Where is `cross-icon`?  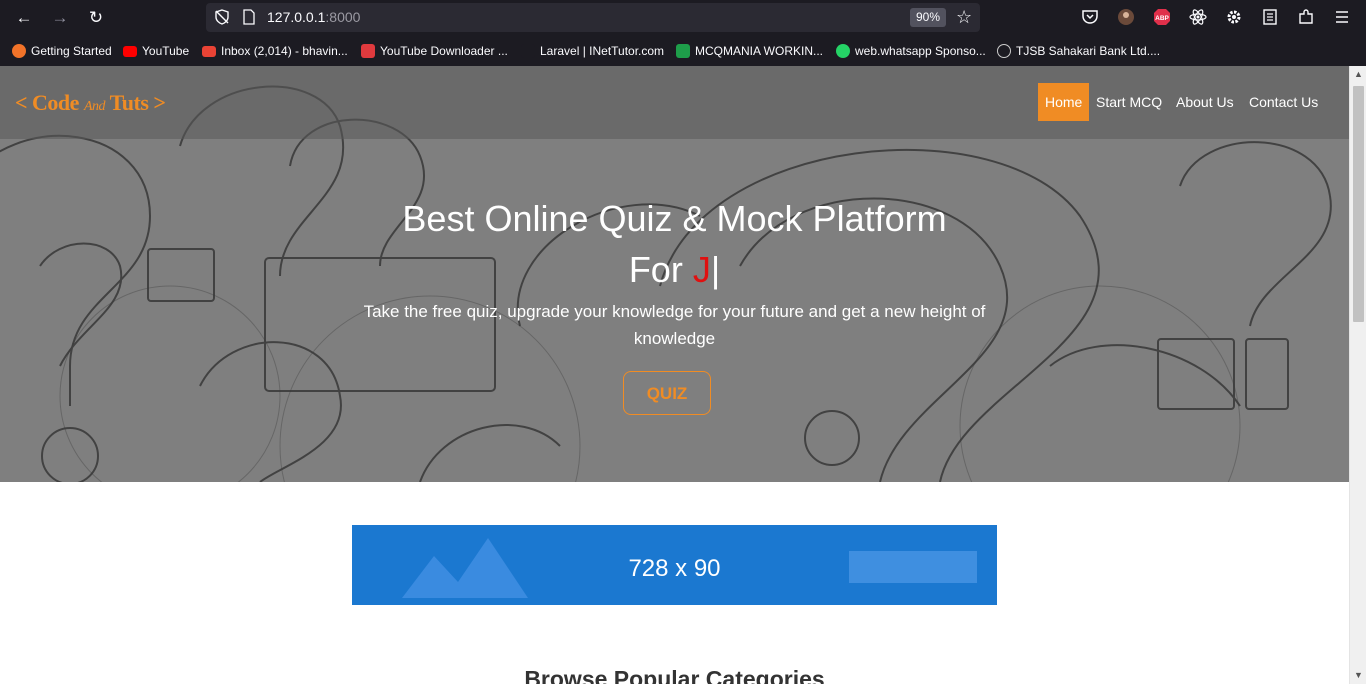
cross-icon is located at coordinates (683, 51).